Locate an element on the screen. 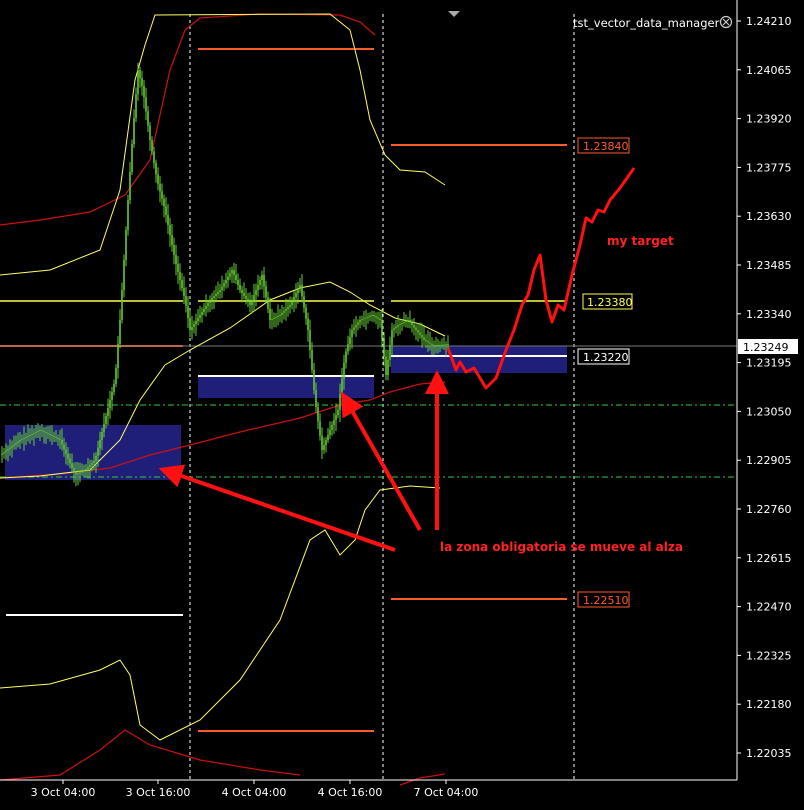 This screenshot has width=804, height=810. price-tick-label: 1.23195 is located at coordinates (769, 363).